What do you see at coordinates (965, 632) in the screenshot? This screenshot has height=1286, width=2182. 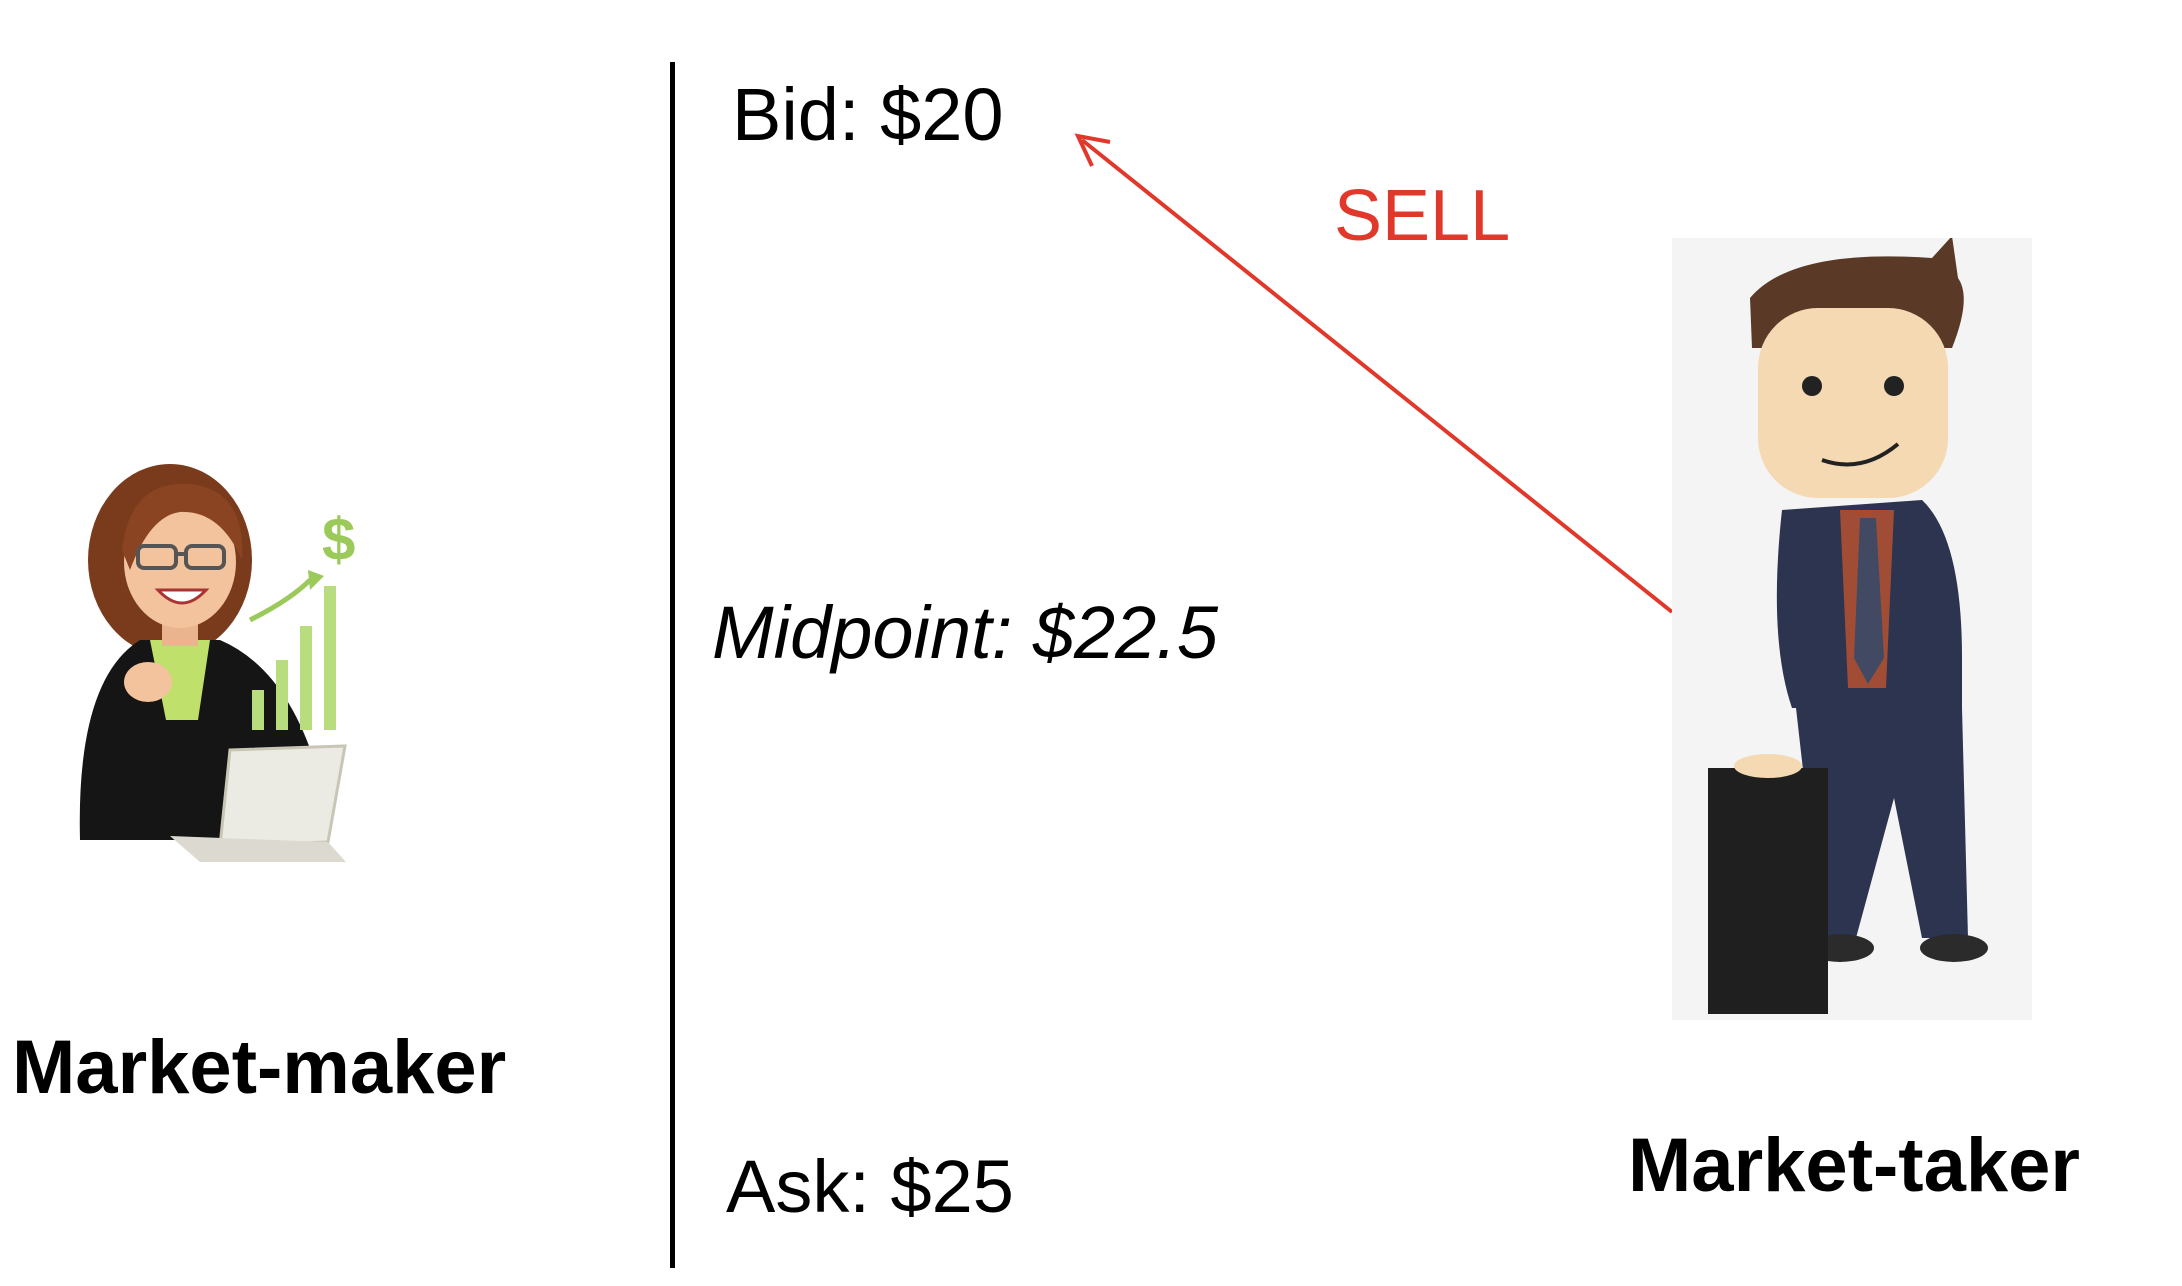 I see `midpoint-price-label: Midpoint: $22.5` at bounding box center [965, 632].